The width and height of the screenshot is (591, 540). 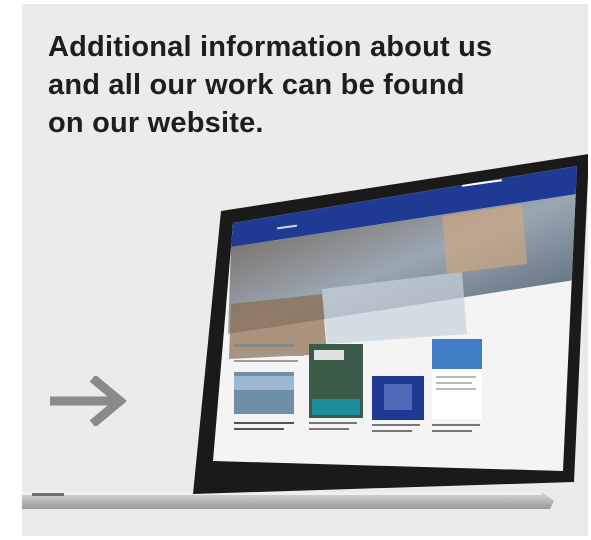 I want to click on laptop-base, so click(x=288, y=500).